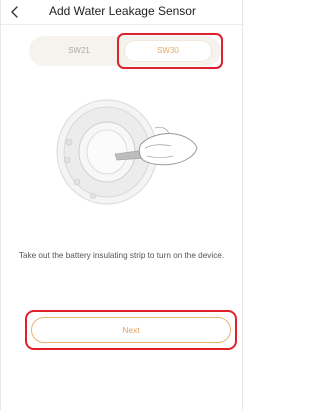  I want to click on page-title: Add Water Leakage Sensor, so click(122, 11).